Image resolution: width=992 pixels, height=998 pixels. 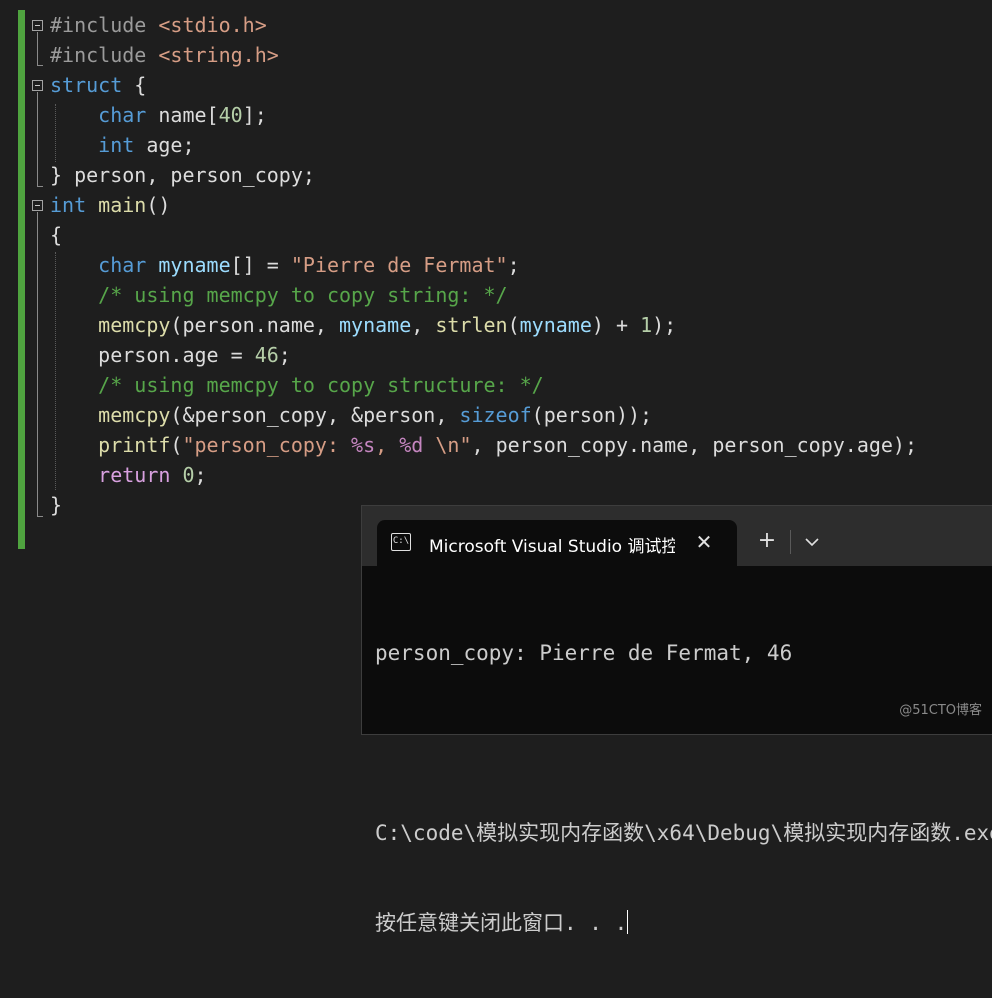 I want to click on watermark: @51CTO博客, so click(x=940, y=710).